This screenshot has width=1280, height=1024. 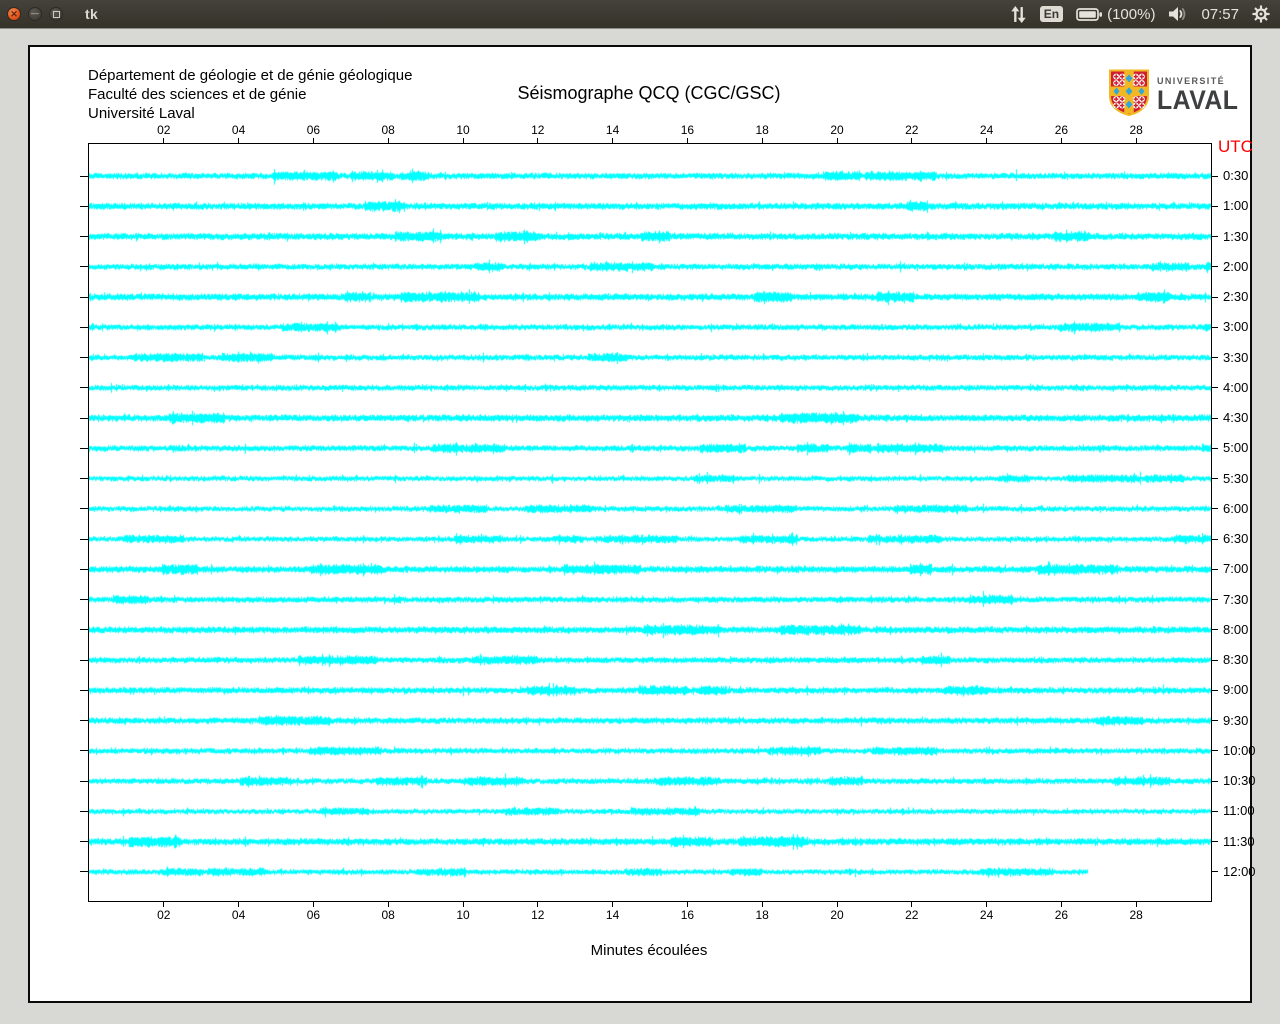 What do you see at coordinates (1236, 327) in the screenshot?
I see `utc-time-label: 3:00` at bounding box center [1236, 327].